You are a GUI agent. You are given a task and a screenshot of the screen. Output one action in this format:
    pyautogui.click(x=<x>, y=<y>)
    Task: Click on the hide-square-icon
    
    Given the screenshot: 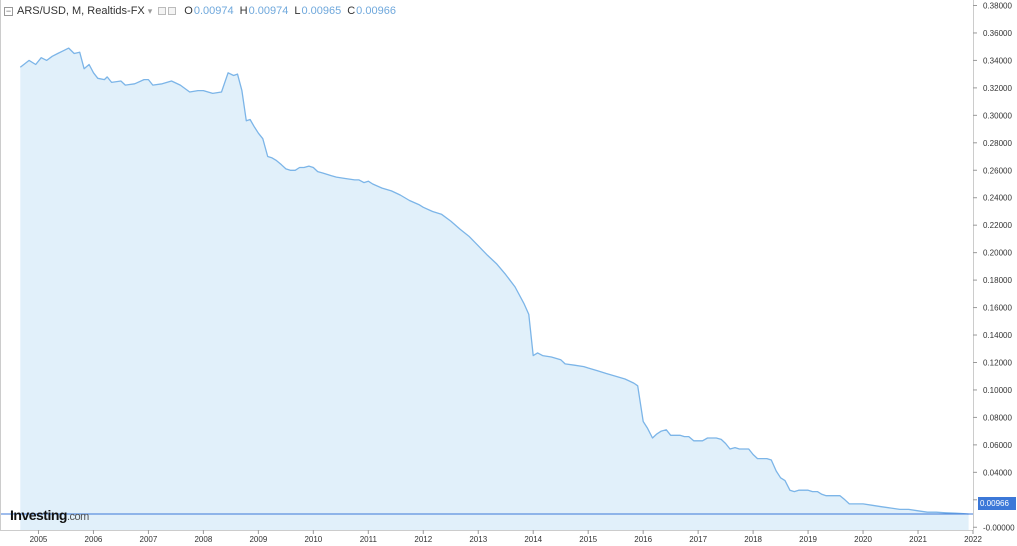 What is the action you would take?
    pyautogui.click(x=172, y=11)
    